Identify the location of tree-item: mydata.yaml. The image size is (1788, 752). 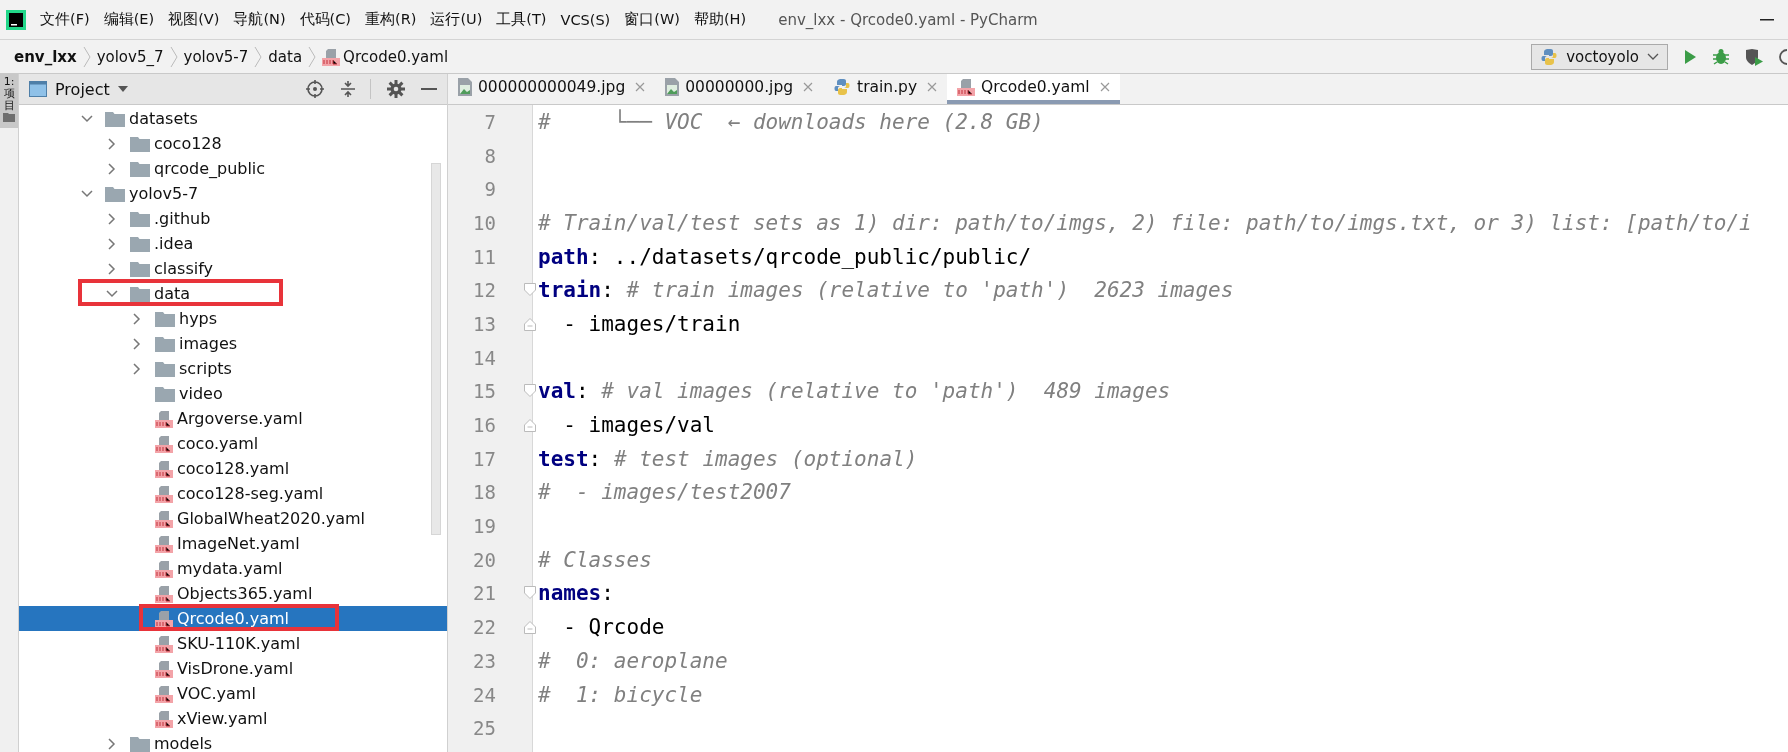
(233, 568).